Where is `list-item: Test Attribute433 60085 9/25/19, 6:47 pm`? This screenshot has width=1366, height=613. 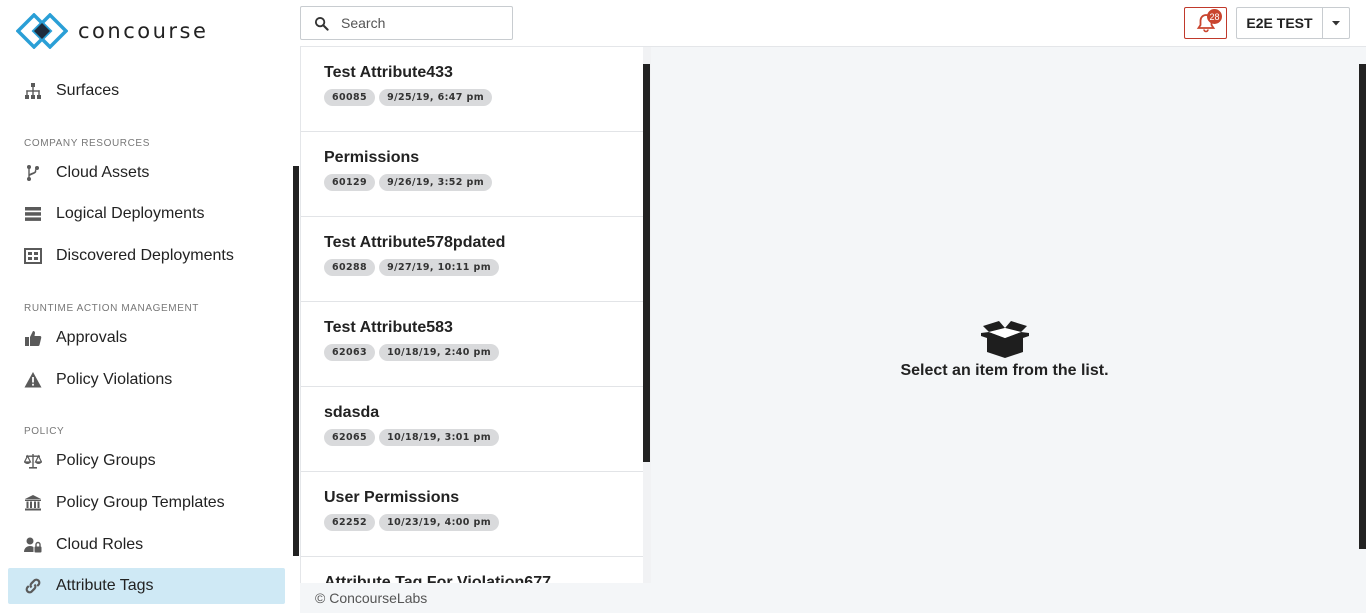 list-item: Test Attribute433 60085 9/25/19, 6:47 pm is located at coordinates (472, 89).